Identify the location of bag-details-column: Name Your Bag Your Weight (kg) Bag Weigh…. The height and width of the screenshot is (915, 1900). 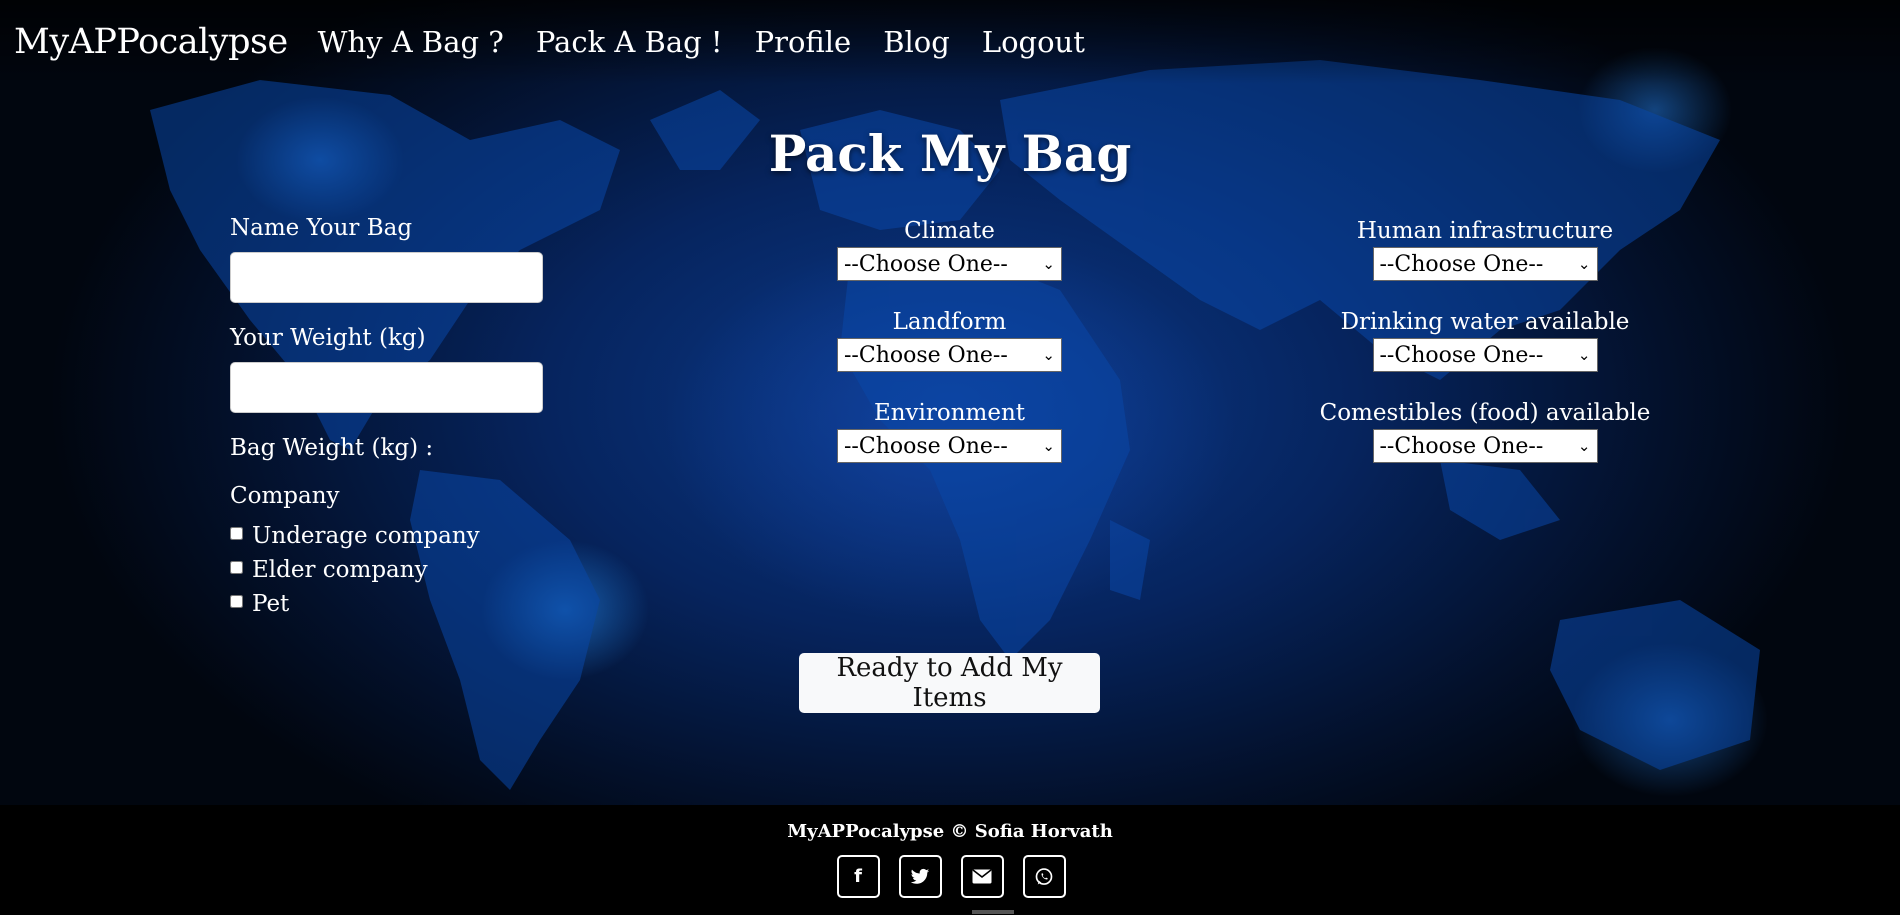
(395, 418).